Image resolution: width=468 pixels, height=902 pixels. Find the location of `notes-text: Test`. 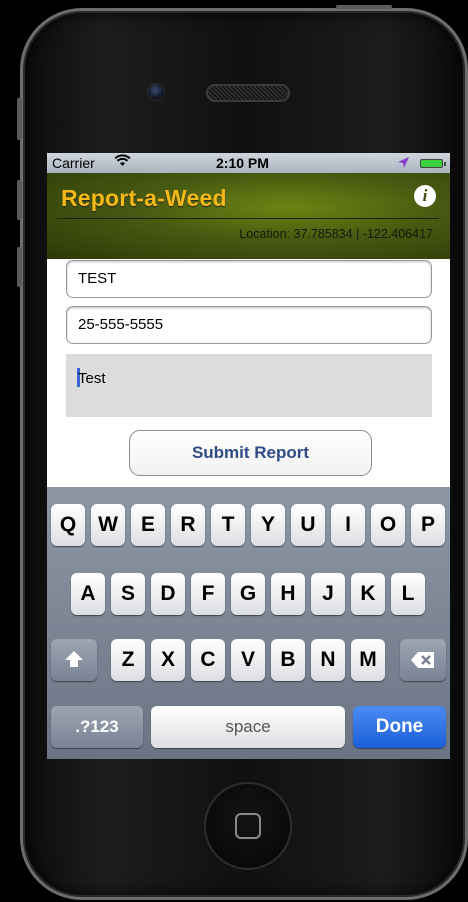

notes-text: Test is located at coordinates (92, 378).